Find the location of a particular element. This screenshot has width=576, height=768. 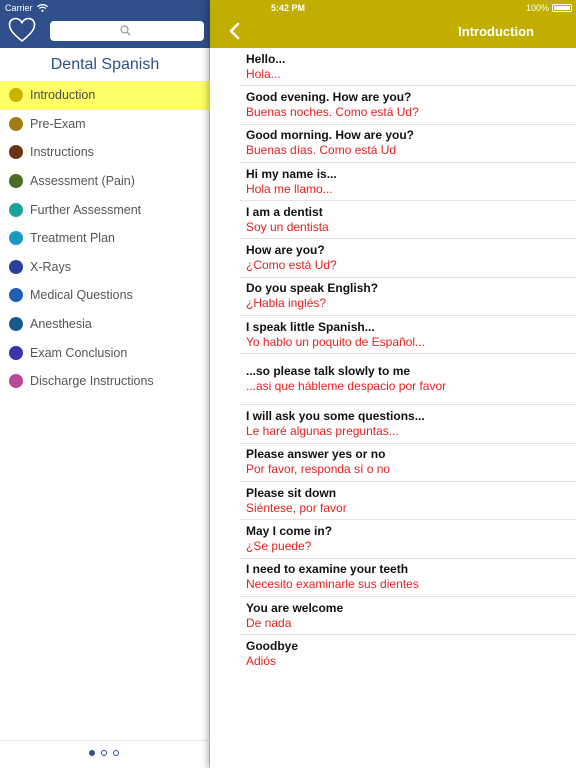

phrase-row: You are welcome De nada is located at coordinates (408, 616).